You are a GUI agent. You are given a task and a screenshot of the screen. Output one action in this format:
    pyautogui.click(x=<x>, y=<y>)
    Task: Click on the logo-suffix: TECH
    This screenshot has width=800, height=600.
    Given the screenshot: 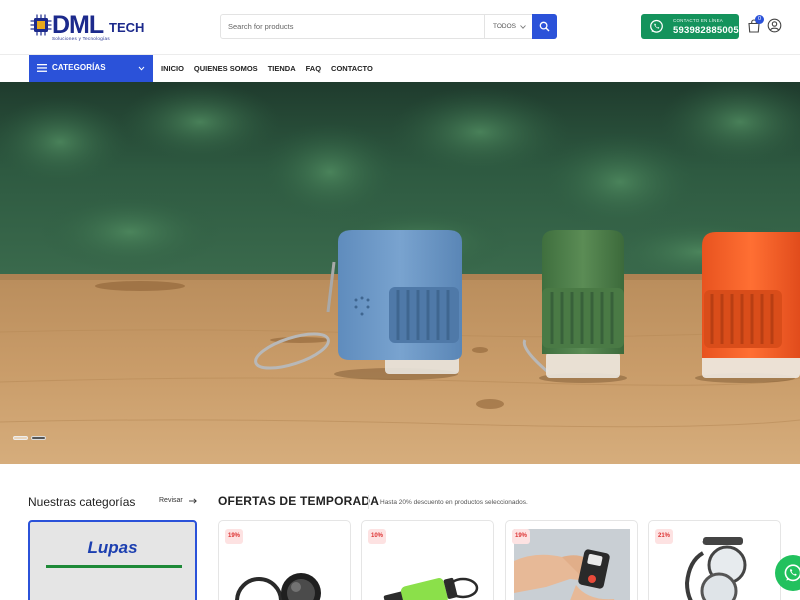 What is the action you would take?
    pyautogui.click(x=127, y=27)
    